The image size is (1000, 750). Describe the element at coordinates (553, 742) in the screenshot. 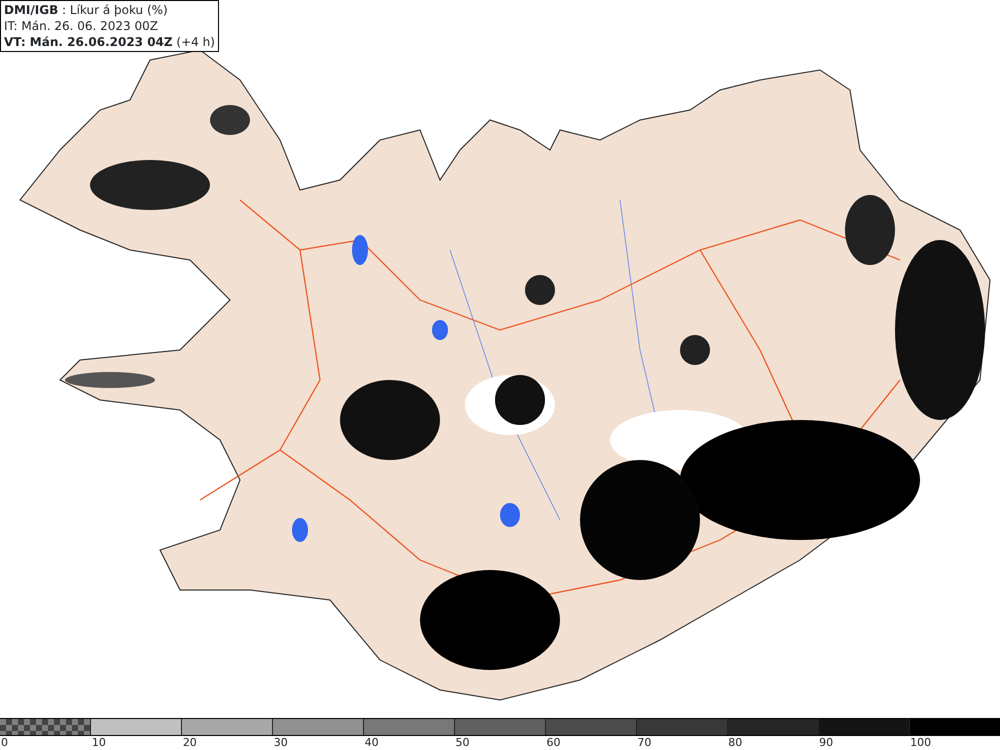

I see `legend-tick-label: 60` at that location.